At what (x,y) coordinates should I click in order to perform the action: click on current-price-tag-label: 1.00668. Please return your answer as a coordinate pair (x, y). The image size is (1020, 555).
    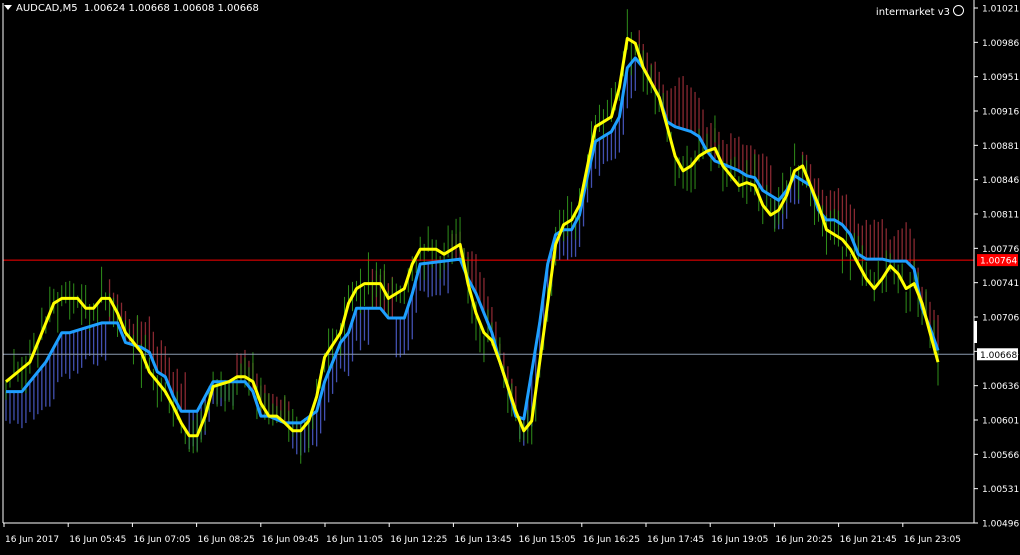
    Looking at the image, I should click on (998, 356).